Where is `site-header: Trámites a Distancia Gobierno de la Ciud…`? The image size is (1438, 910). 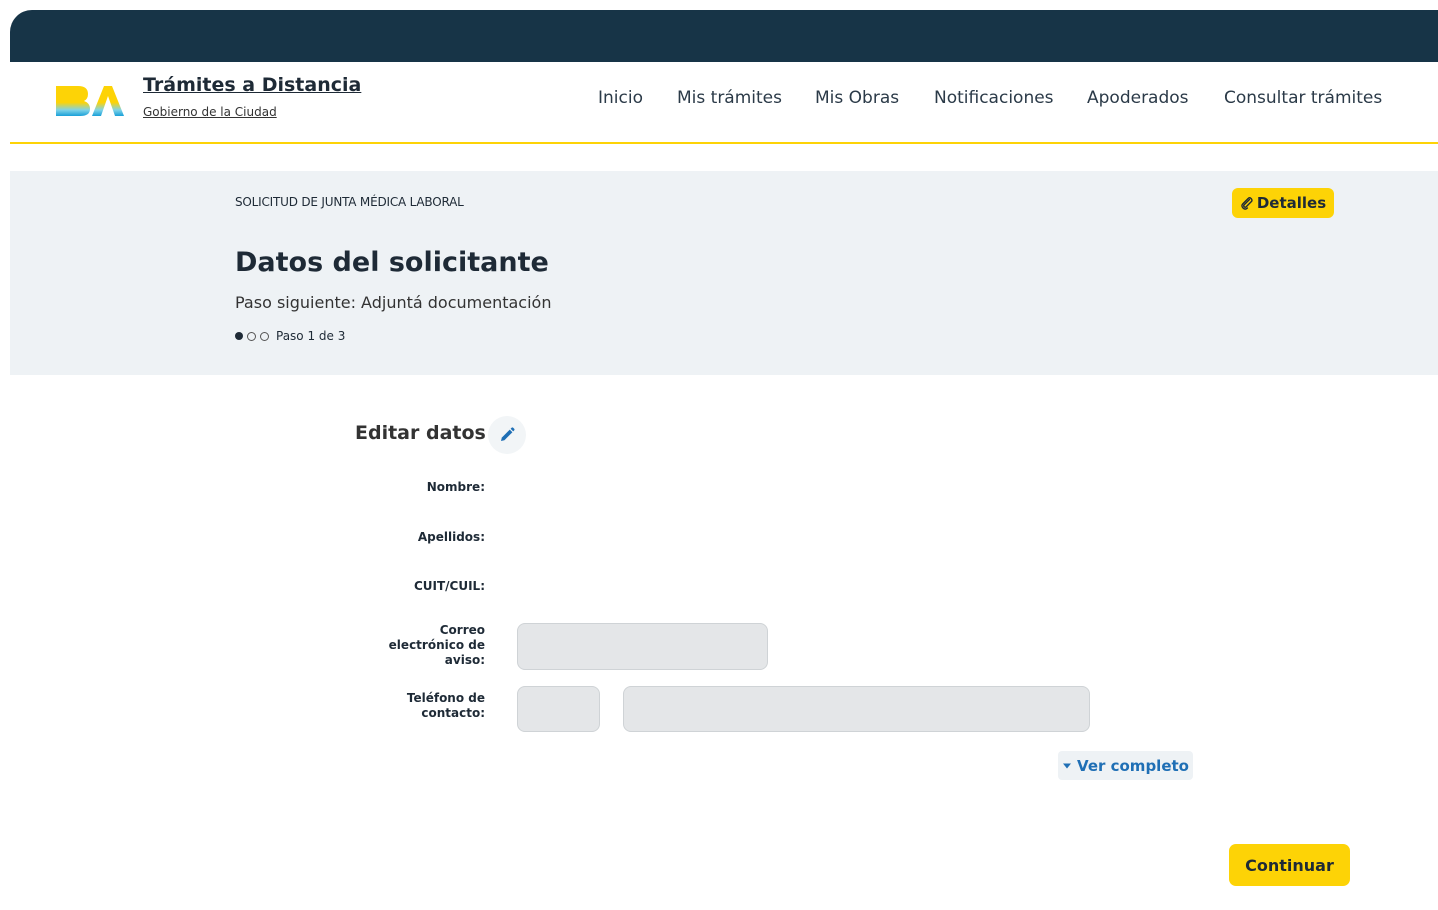 site-header: Trámites a Distancia Gobierno de la Ciud… is located at coordinates (724, 103).